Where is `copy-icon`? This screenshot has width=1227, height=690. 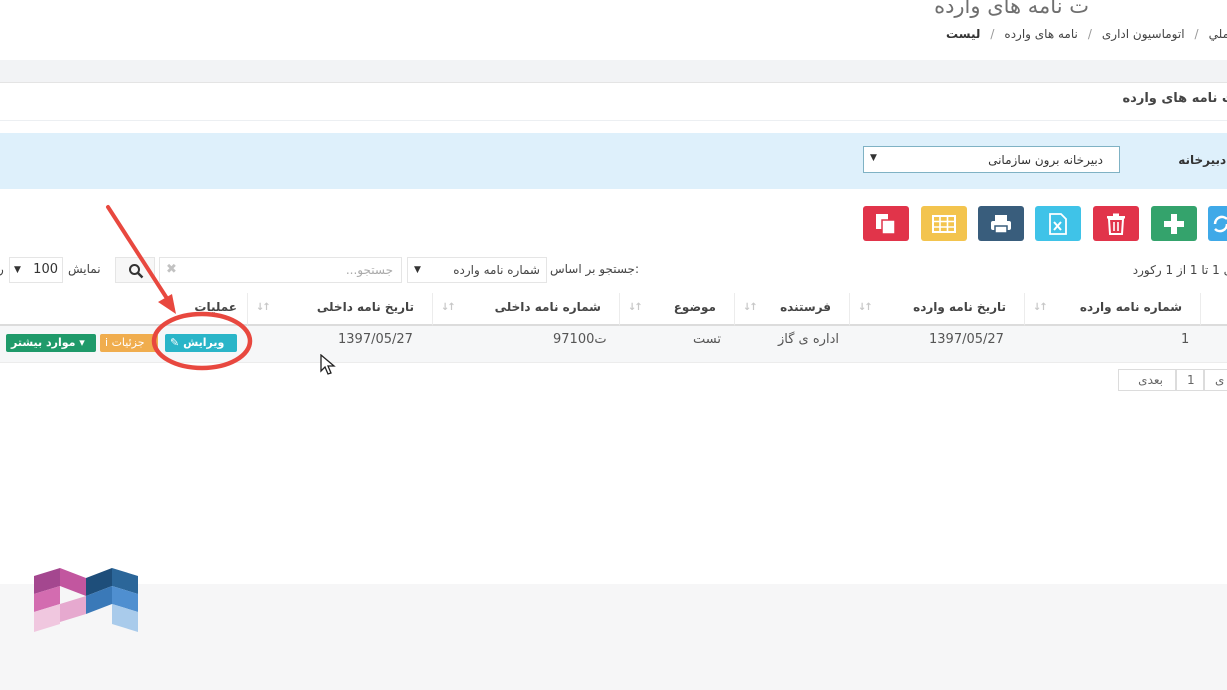
copy-icon is located at coordinates (886, 224).